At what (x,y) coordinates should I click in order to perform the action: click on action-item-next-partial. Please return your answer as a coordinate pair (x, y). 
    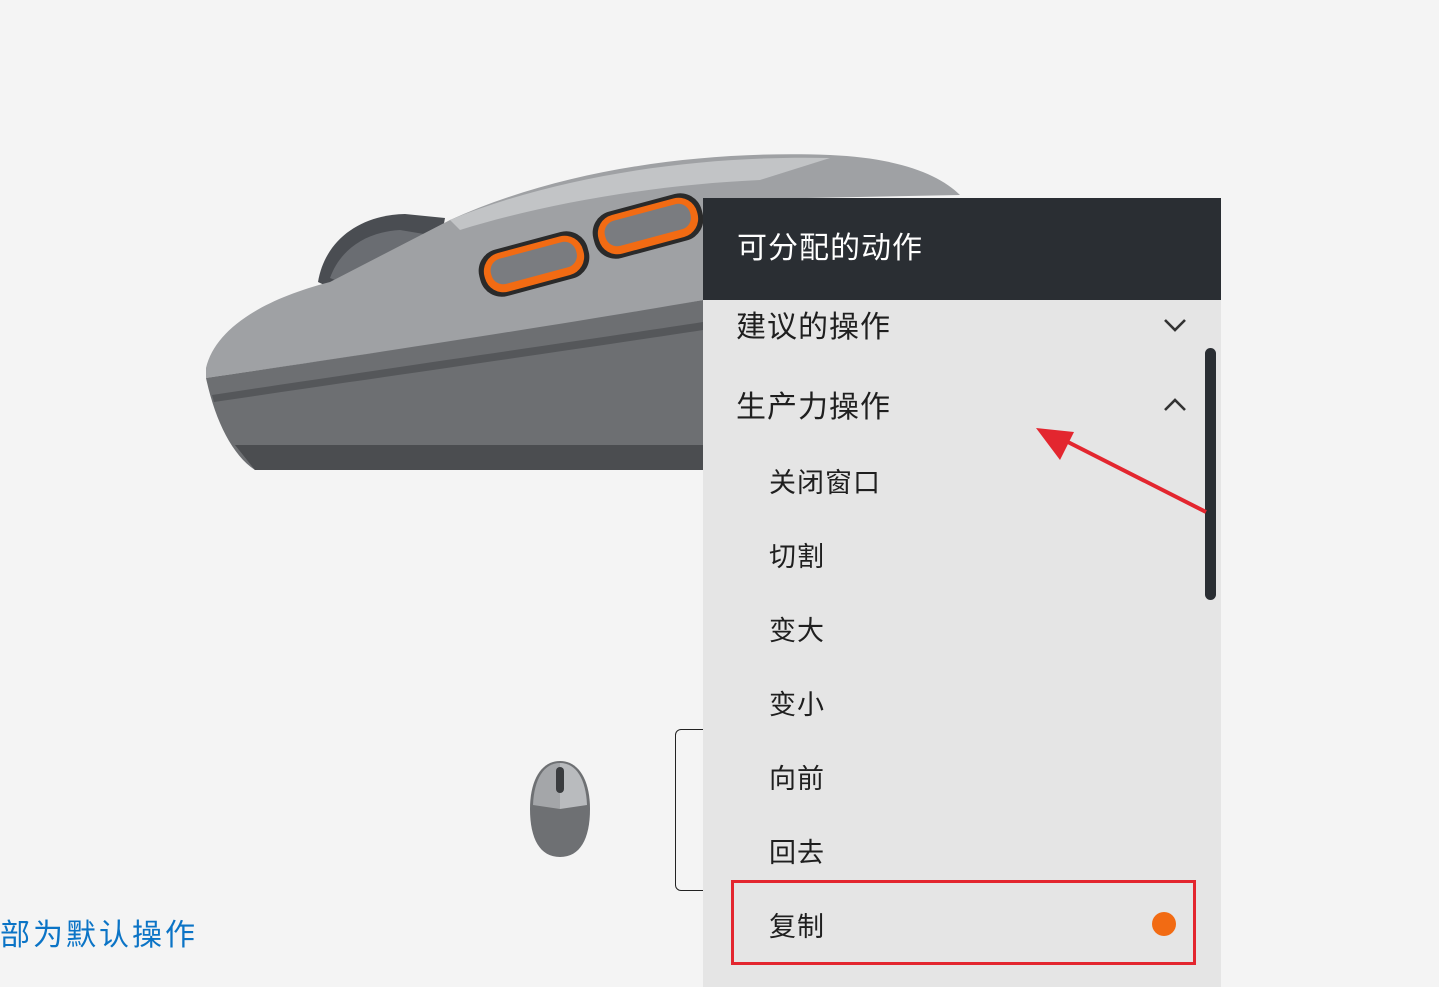
    Looking at the image, I should click on (962, 976).